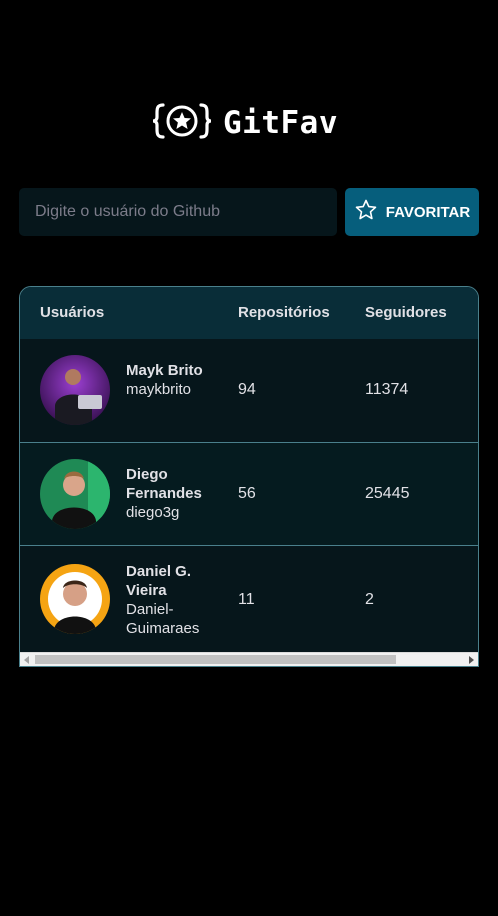 This screenshot has width=498, height=916. Describe the element at coordinates (171, 512) in the screenshot. I see `user-login: diego3g` at that location.